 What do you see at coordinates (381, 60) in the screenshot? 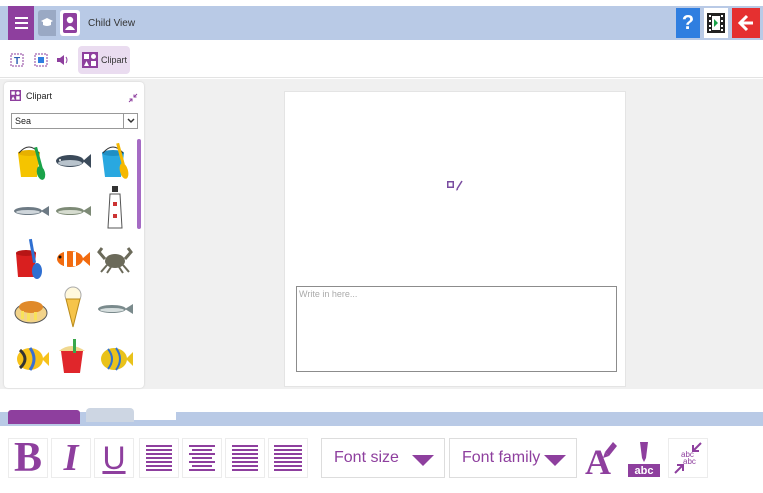
I see `insert-toolbar: T Clipart` at bounding box center [381, 60].